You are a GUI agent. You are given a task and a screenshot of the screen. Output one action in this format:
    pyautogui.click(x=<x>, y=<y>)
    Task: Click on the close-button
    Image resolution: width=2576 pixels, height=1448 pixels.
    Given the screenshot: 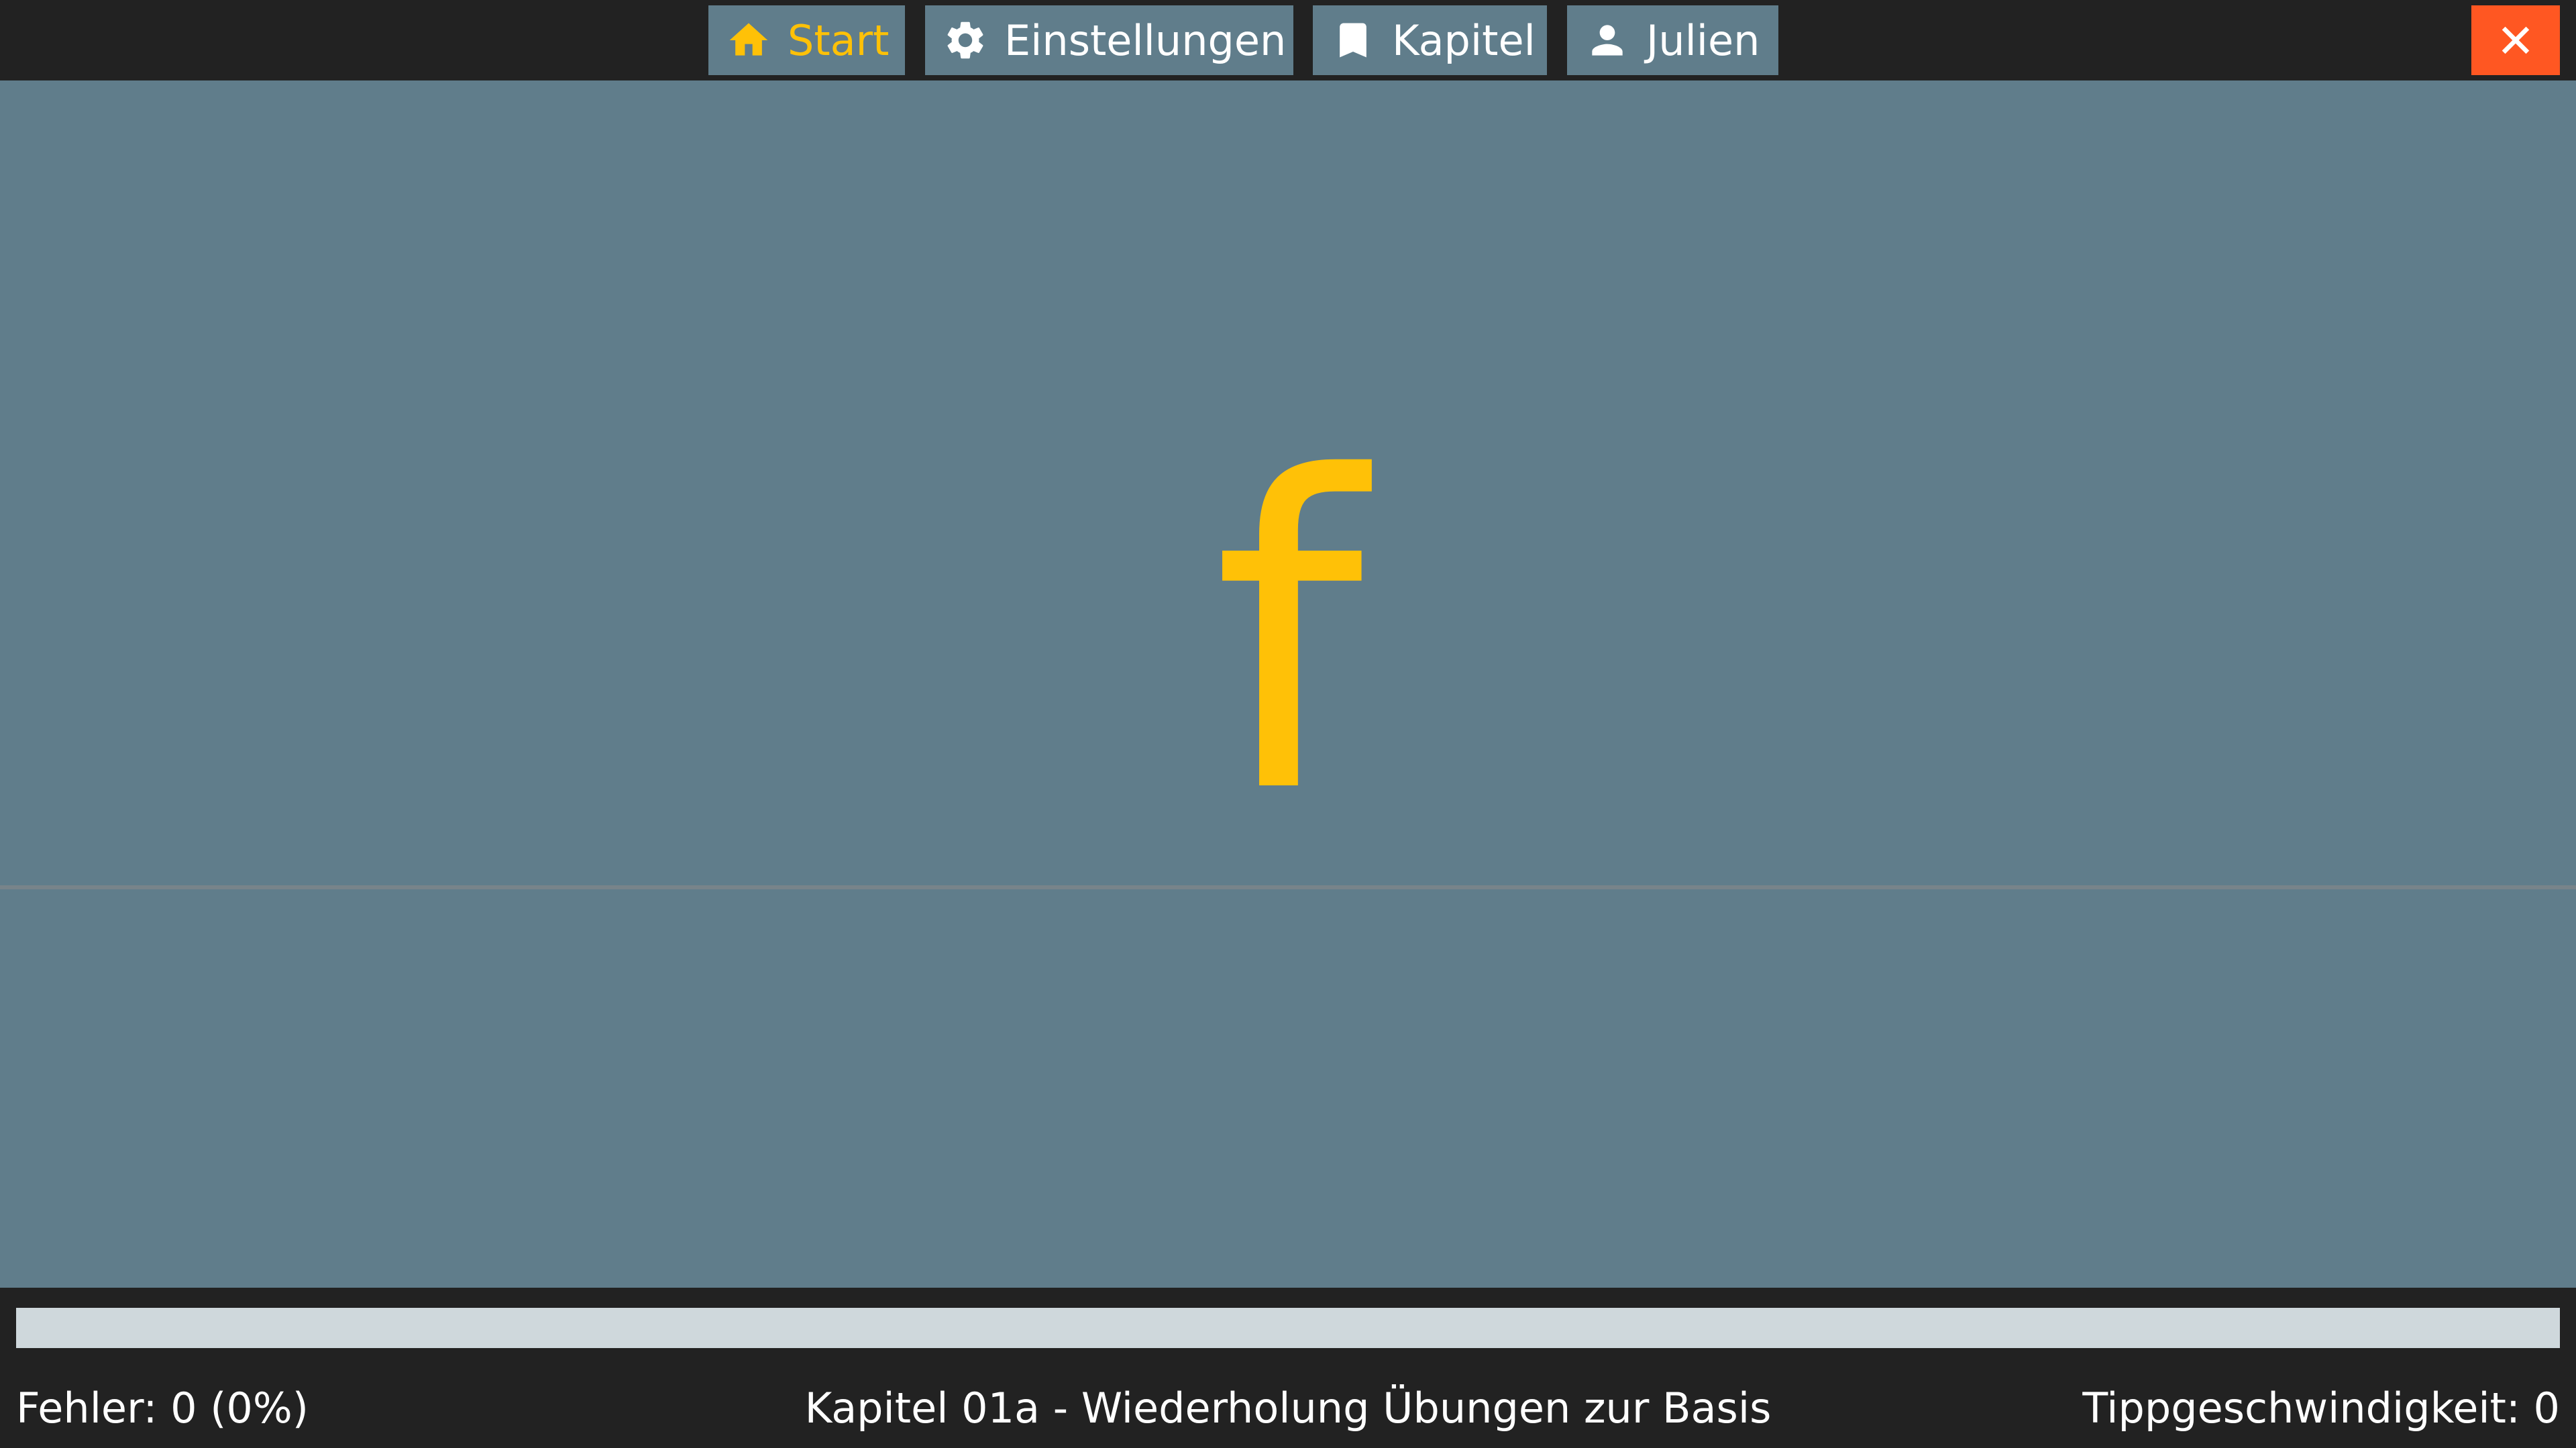 What is the action you would take?
    pyautogui.click(x=2515, y=40)
    